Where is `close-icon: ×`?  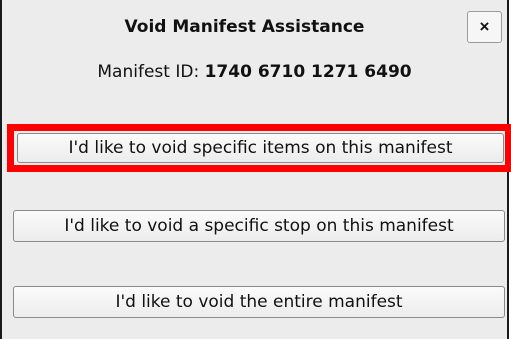
close-icon: × is located at coordinates (484, 26).